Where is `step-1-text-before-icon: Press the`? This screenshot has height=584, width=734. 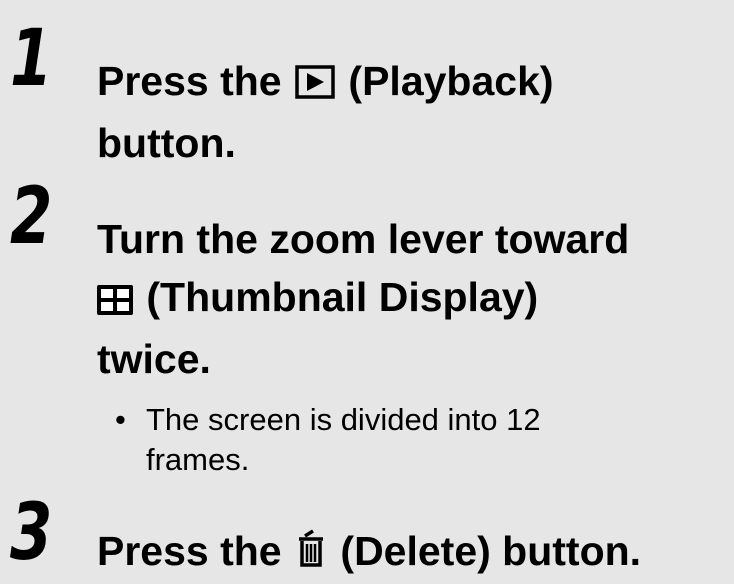 step-1-text-before-icon: Press the is located at coordinates (189, 81).